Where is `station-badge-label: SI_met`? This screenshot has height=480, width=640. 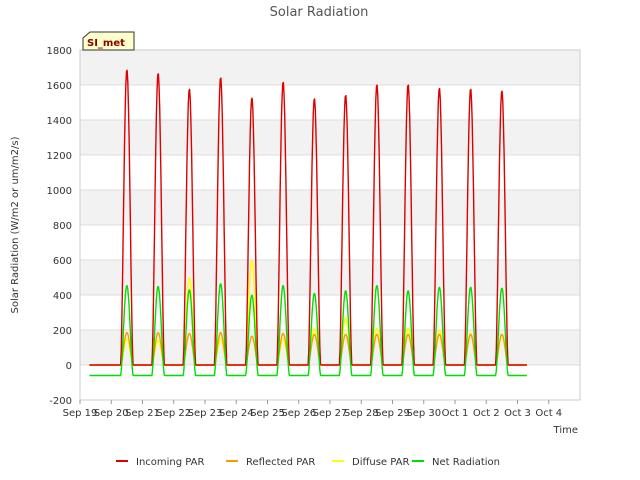 station-badge-label: SI_met is located at coordinates (106, 43).